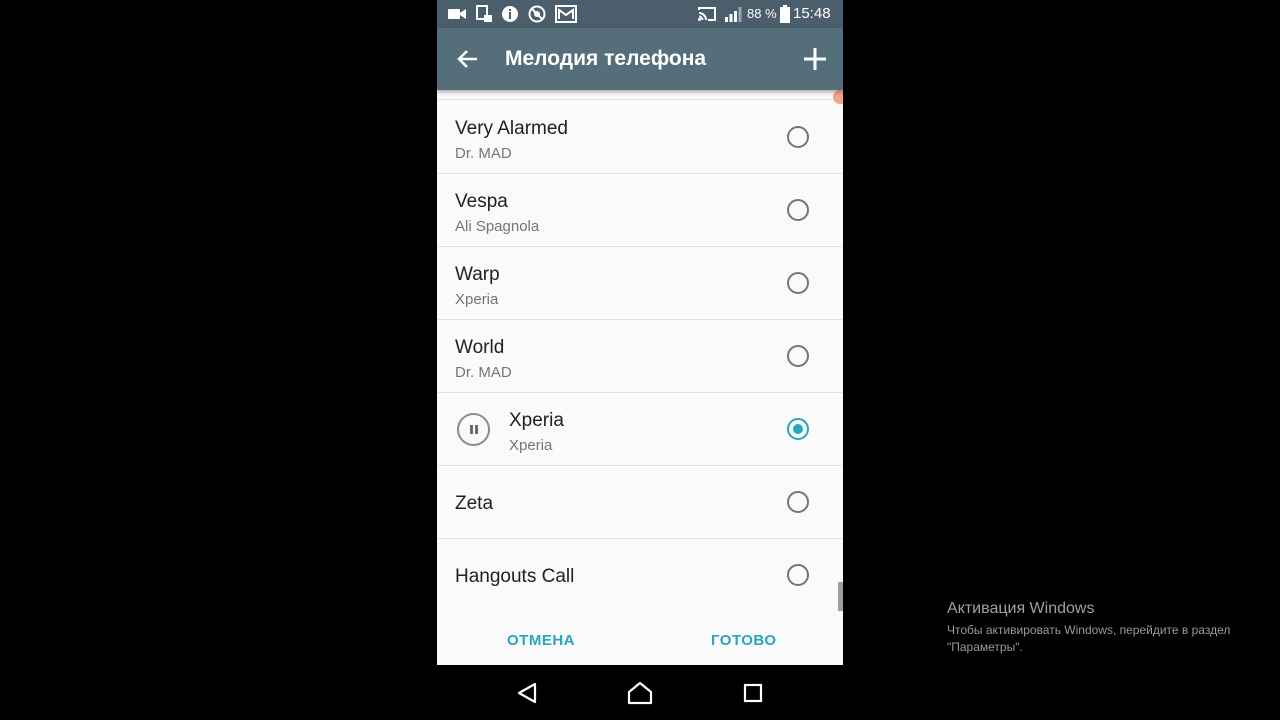  I want to click on ringtone-item-world: World Dr. MAD, so click(640, 356).